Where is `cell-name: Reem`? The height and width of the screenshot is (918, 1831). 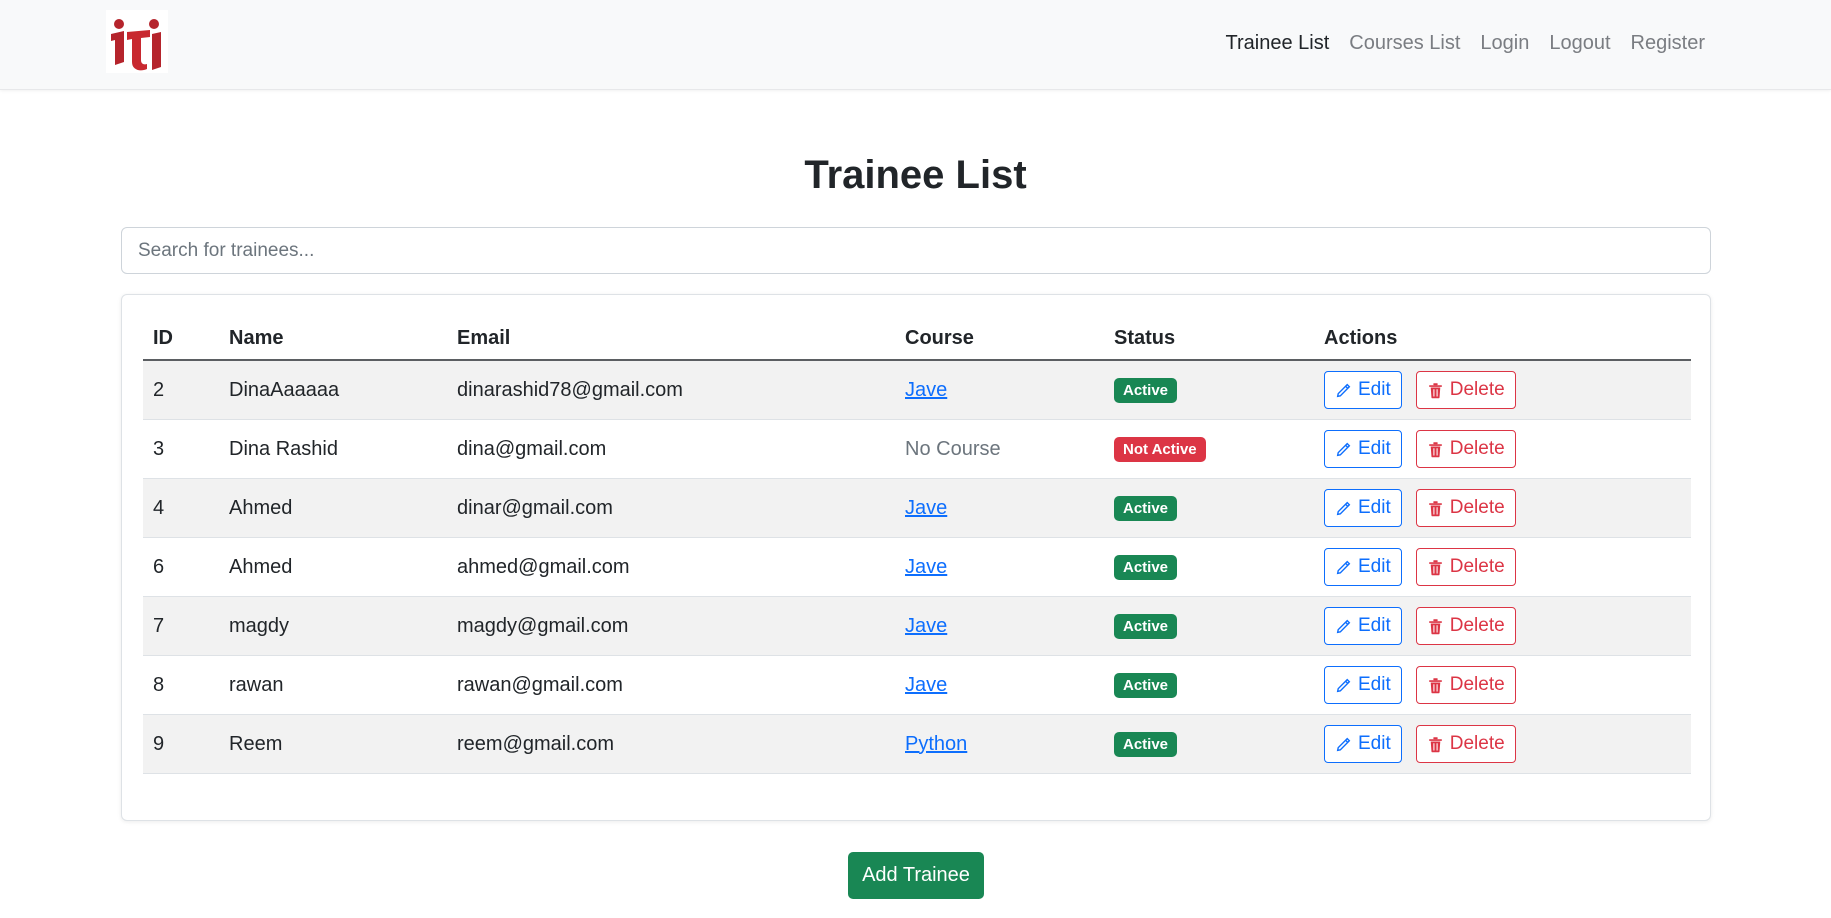
cell-name: Reem is located at coordinates (333, 744).